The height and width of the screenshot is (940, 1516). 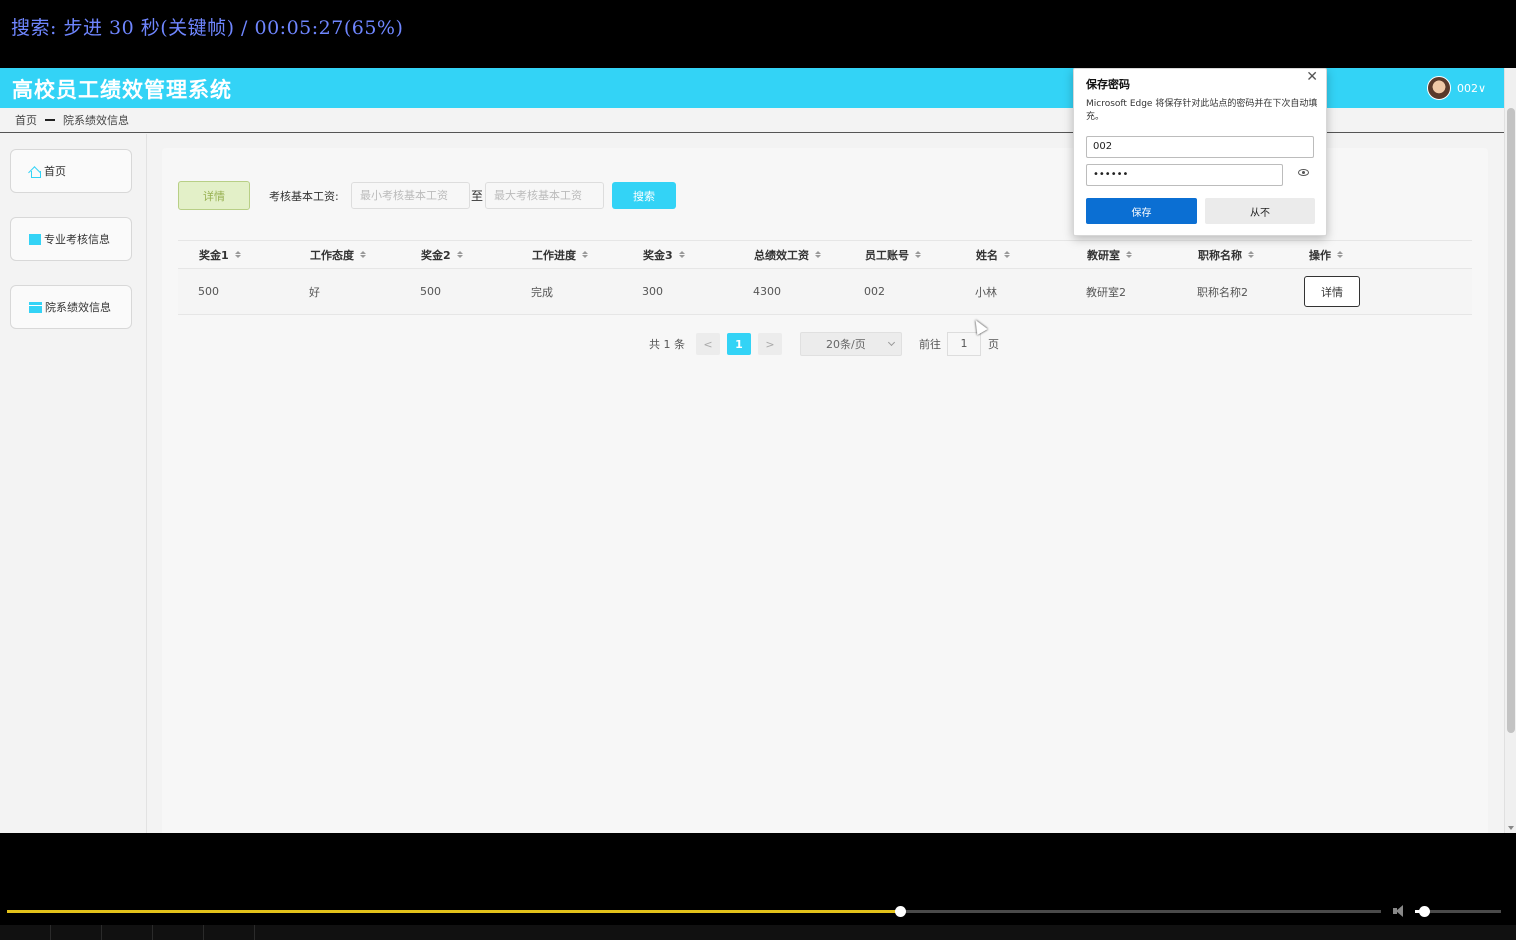 What do you see at coordinates (1141, 211) in the screenshot?
I see `save-password-button: 保存` at bounding box center [1141, 211].